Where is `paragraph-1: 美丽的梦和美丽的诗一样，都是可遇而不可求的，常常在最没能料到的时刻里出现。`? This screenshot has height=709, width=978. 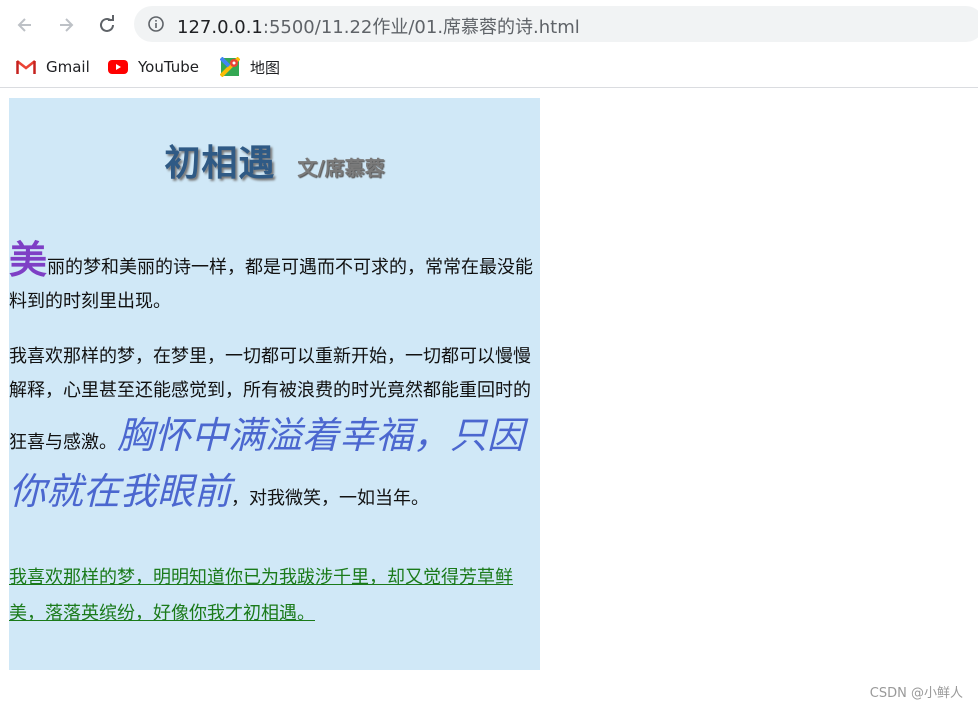 paragraph-1: 美丽的梦和美丽的诗一样，都是可遇而不可求的，常常在最没能料到的时刻里出现。 is located at coordinates (271, 280).